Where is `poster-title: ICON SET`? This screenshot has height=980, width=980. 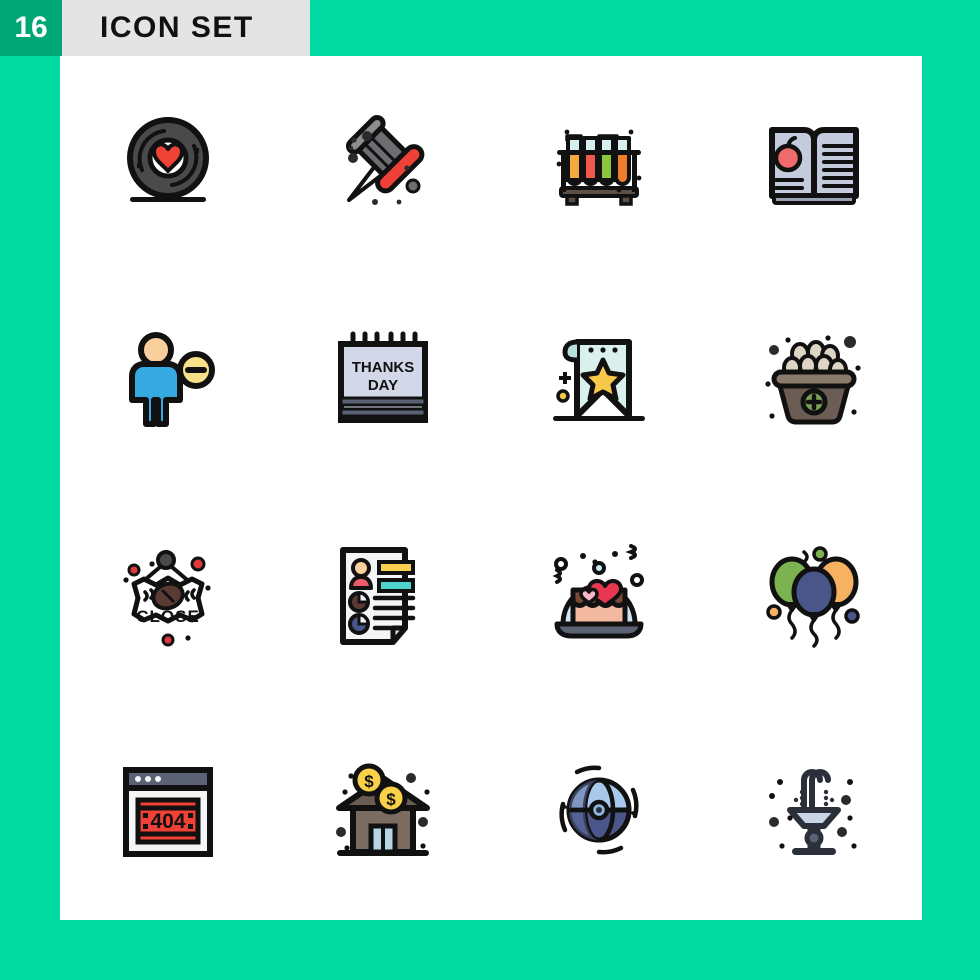
poster-title: ICON SET is located at coordinates (186, 28).